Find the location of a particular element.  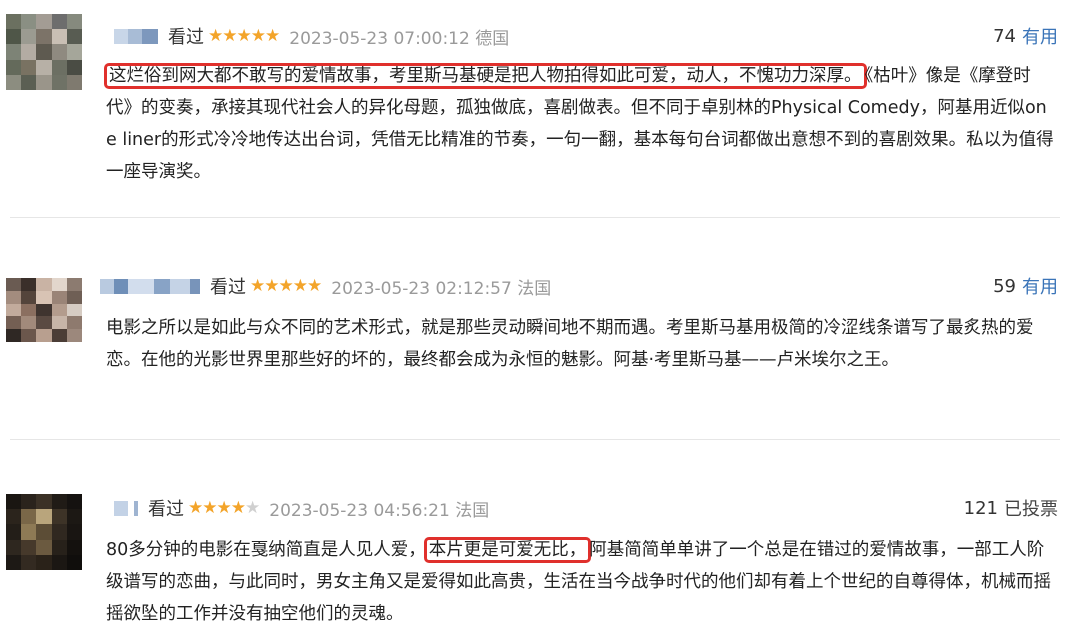

review-time-location: 2023-05-23 02:12:57 法国 is located at coordinates (441, 288).